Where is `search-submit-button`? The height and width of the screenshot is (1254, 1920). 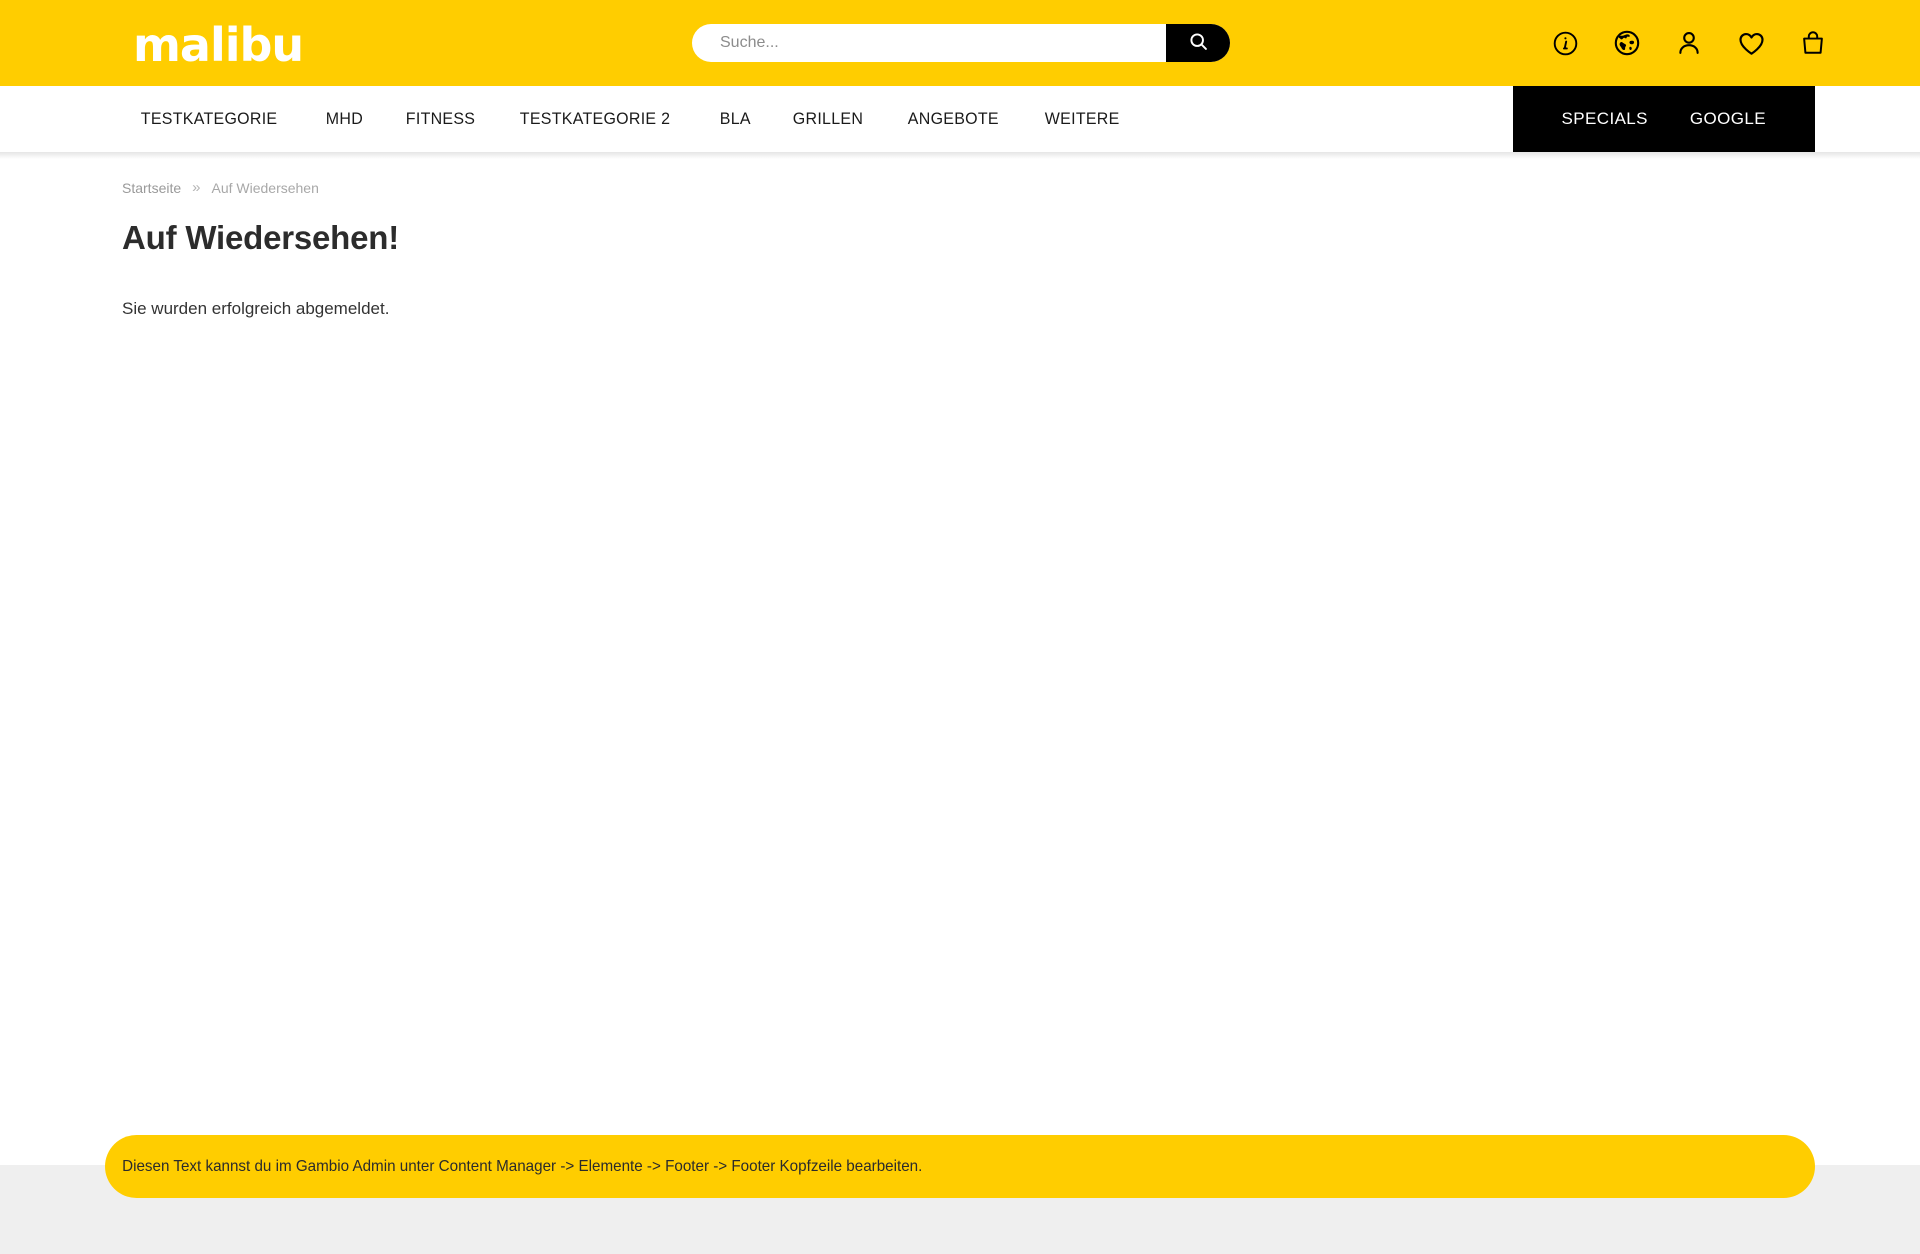
search-submit-button is located at coordinates (1198, 43).